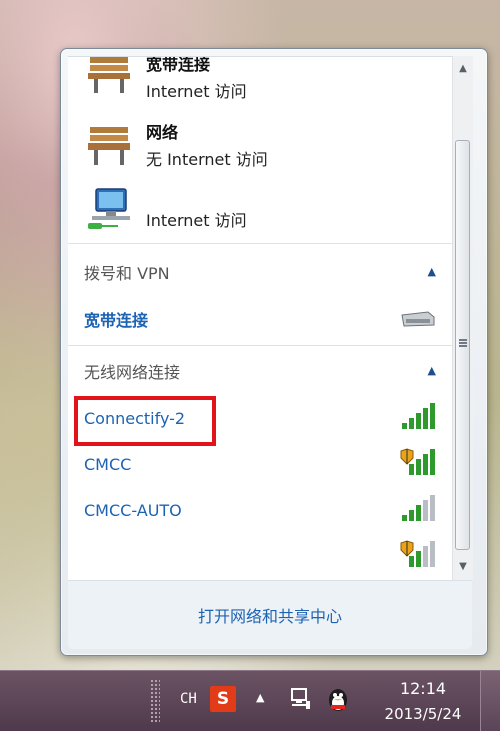 The image size is (500, 731). What do you see at coordinates (223, 699) in the screenshot?
I see `sogou-input-icon: S` at bounding box center [223, 699].